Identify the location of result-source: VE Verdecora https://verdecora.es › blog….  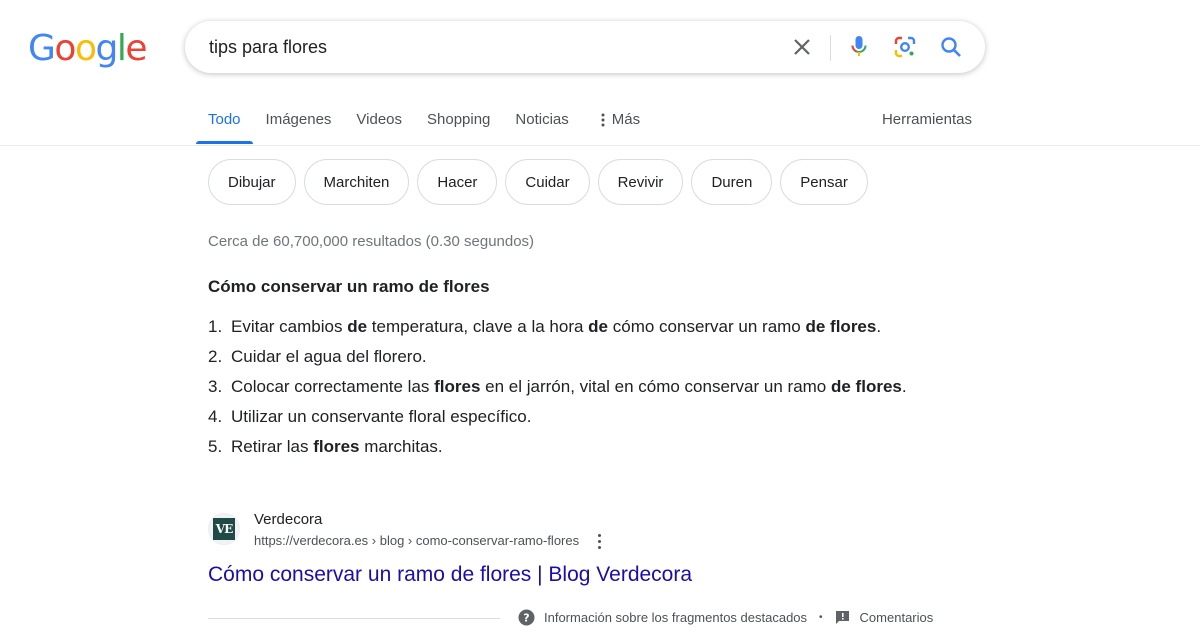
(406, 531).